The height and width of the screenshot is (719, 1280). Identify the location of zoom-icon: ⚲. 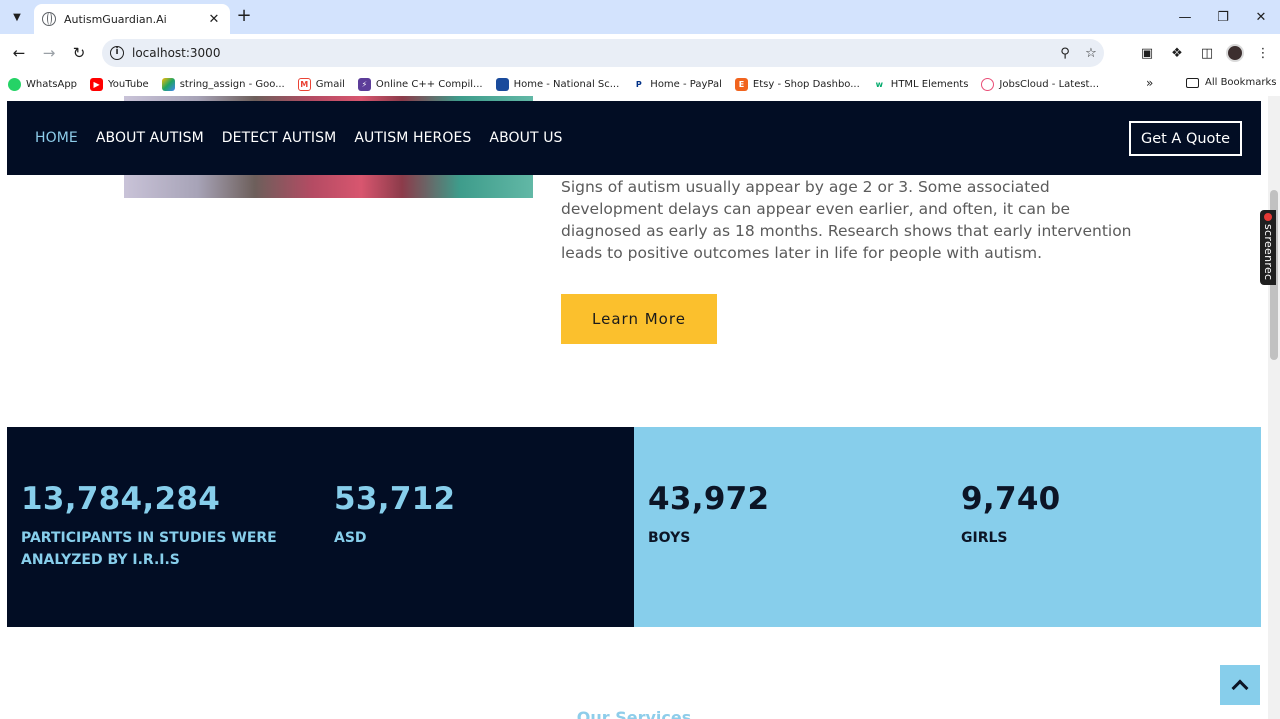
(1065, 53).